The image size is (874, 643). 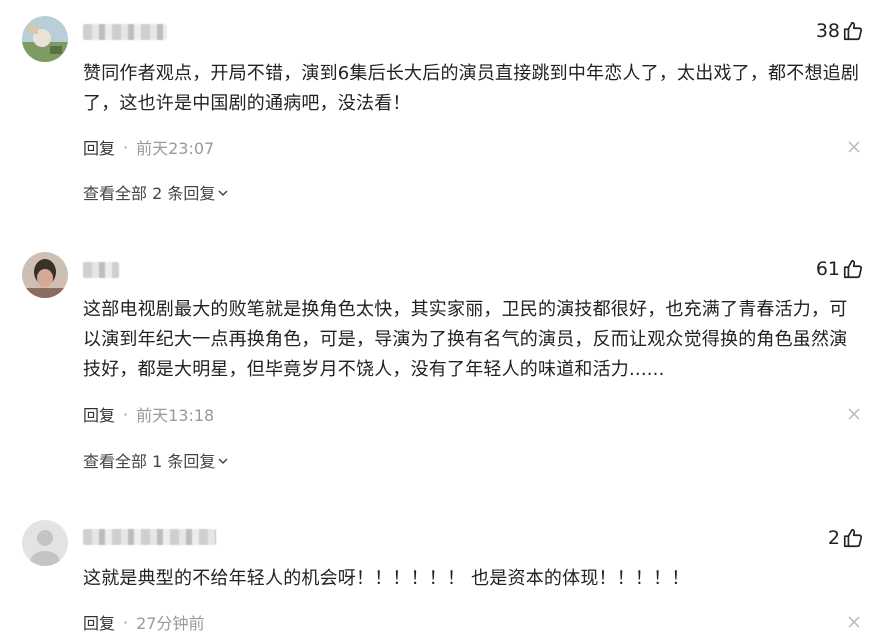 What do you see at coordinates (827, 269) in the screenshot?
I see `like-count: 61` at bounding box center [827, 269].